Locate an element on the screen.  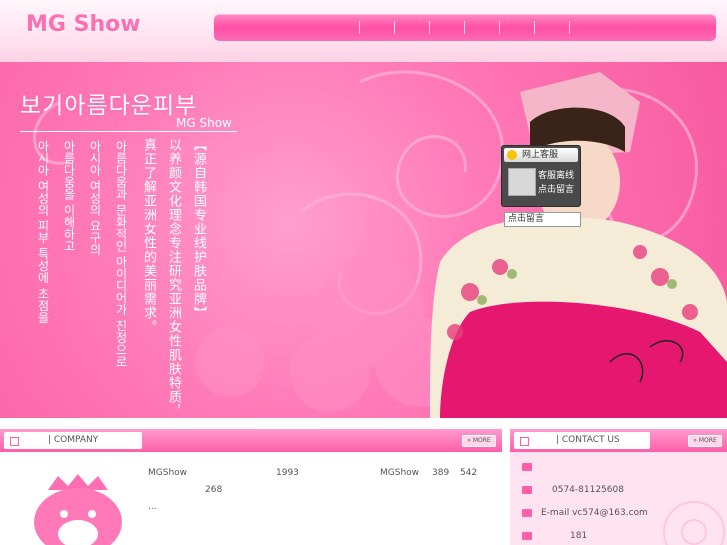
company-text: 268 is located at coordinates (214, 490).